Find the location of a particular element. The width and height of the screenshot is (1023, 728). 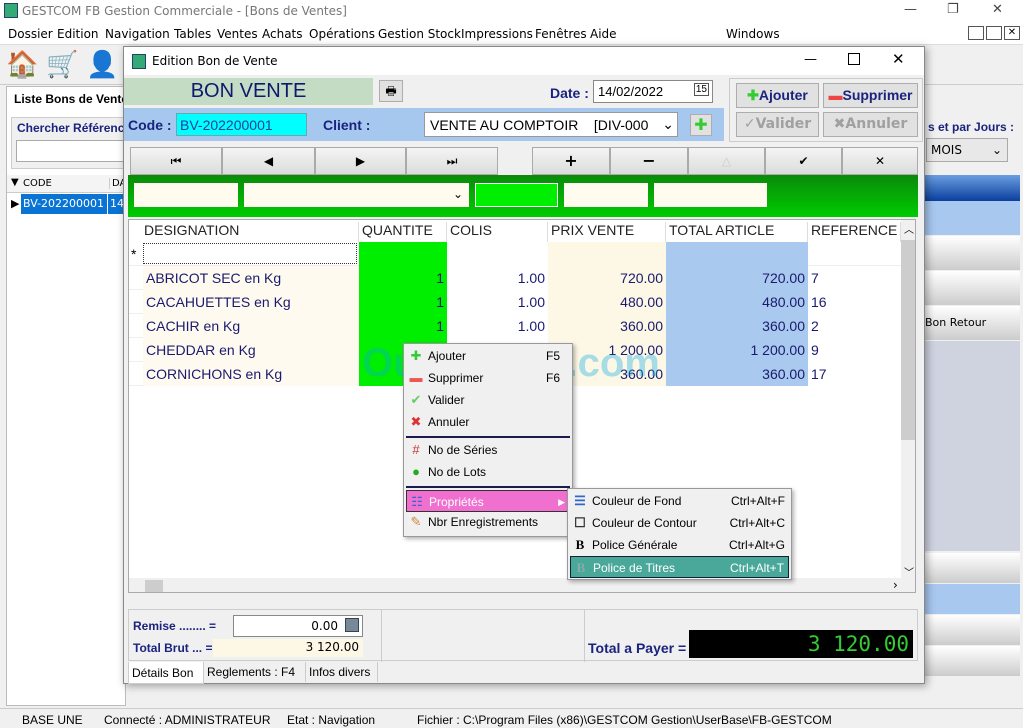

nav-cancel-button: ✕ is located at coordinates (880, 161).